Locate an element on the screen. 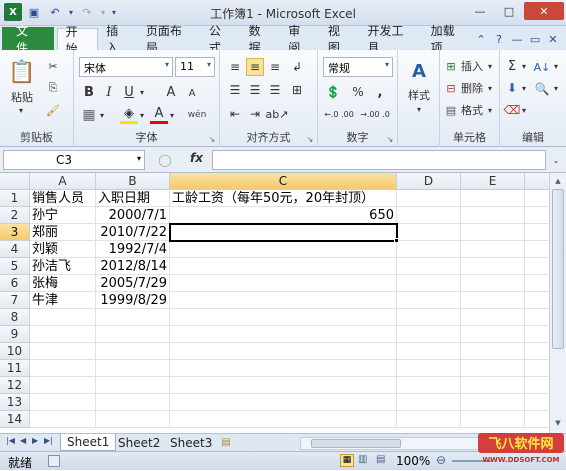 This screenshot has width=566, height=471. window-minimize-icon: — is located at coordinates (517, 39).